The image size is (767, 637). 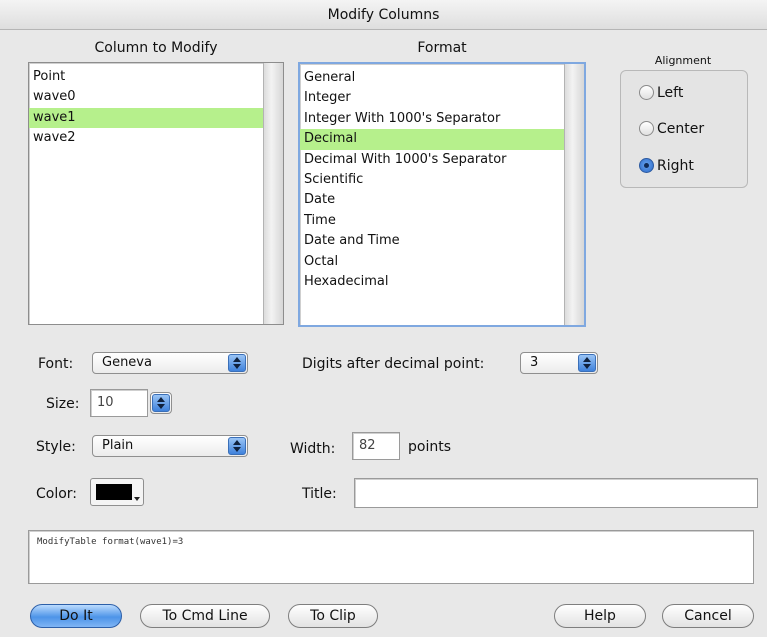 What do you see at coordinates (156, 77) in the screenshot?
I see `column-item-point: Point` at bounding box center [156, 77].